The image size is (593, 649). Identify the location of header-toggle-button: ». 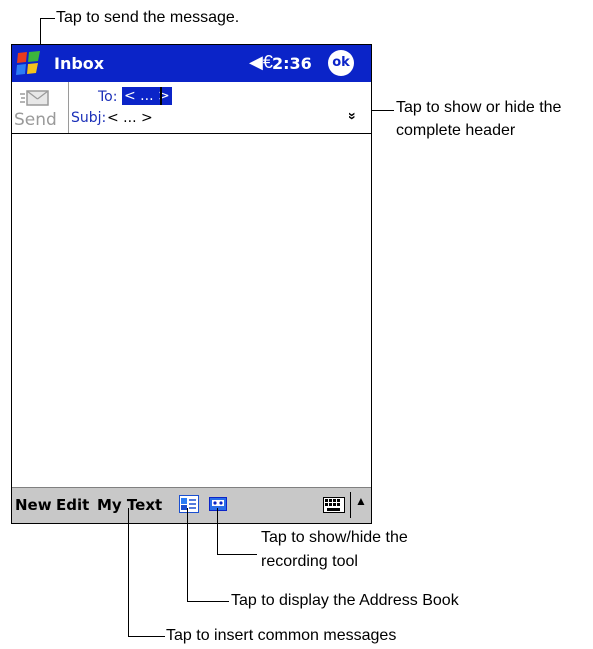
(353, 116).